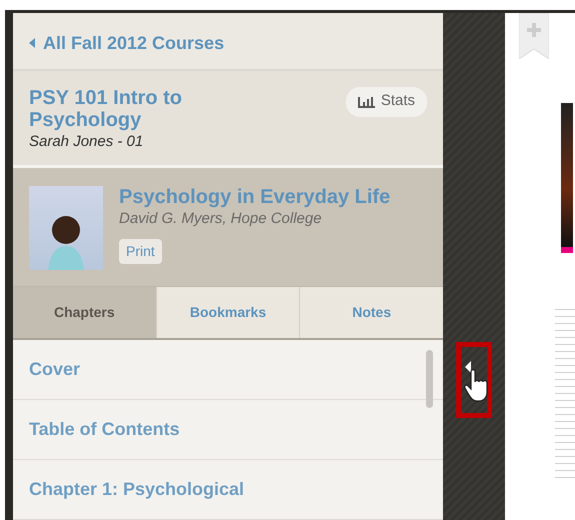  Describe the element at coordinates (386, 101) in the screenshot. I see `stats-button: Stats` at that location.